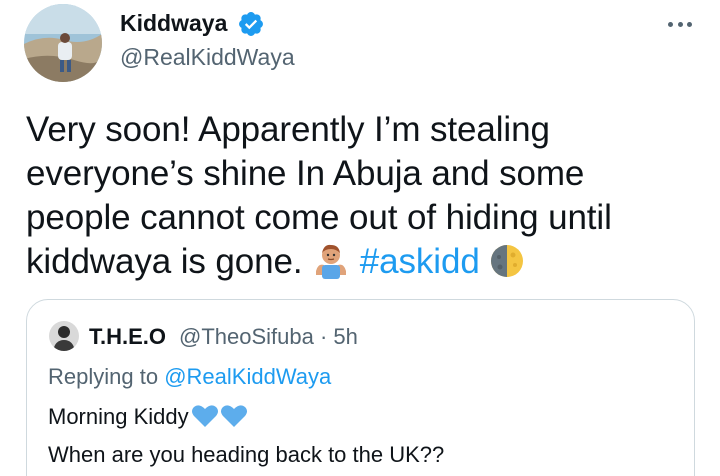 This screenshot has width=720, height=476. I want to click on blue-heart-emoji-icon, so click(220, 420).